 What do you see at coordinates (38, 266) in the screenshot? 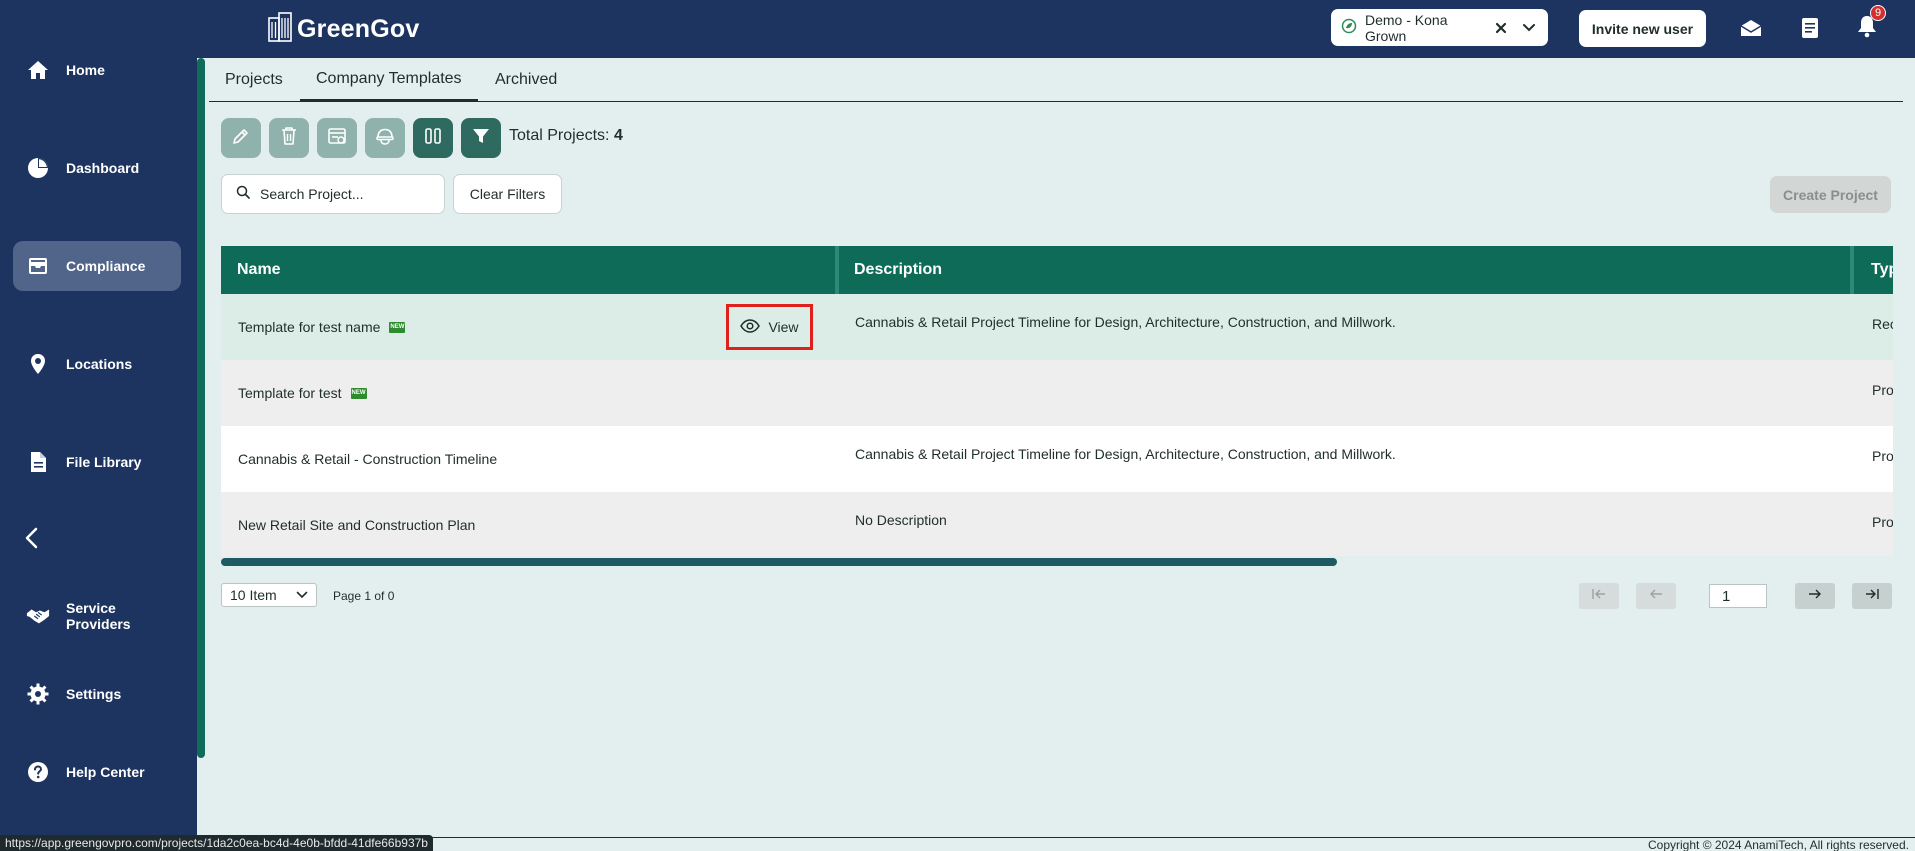
I see `inbox-icon` at bounding box center [38, 266].